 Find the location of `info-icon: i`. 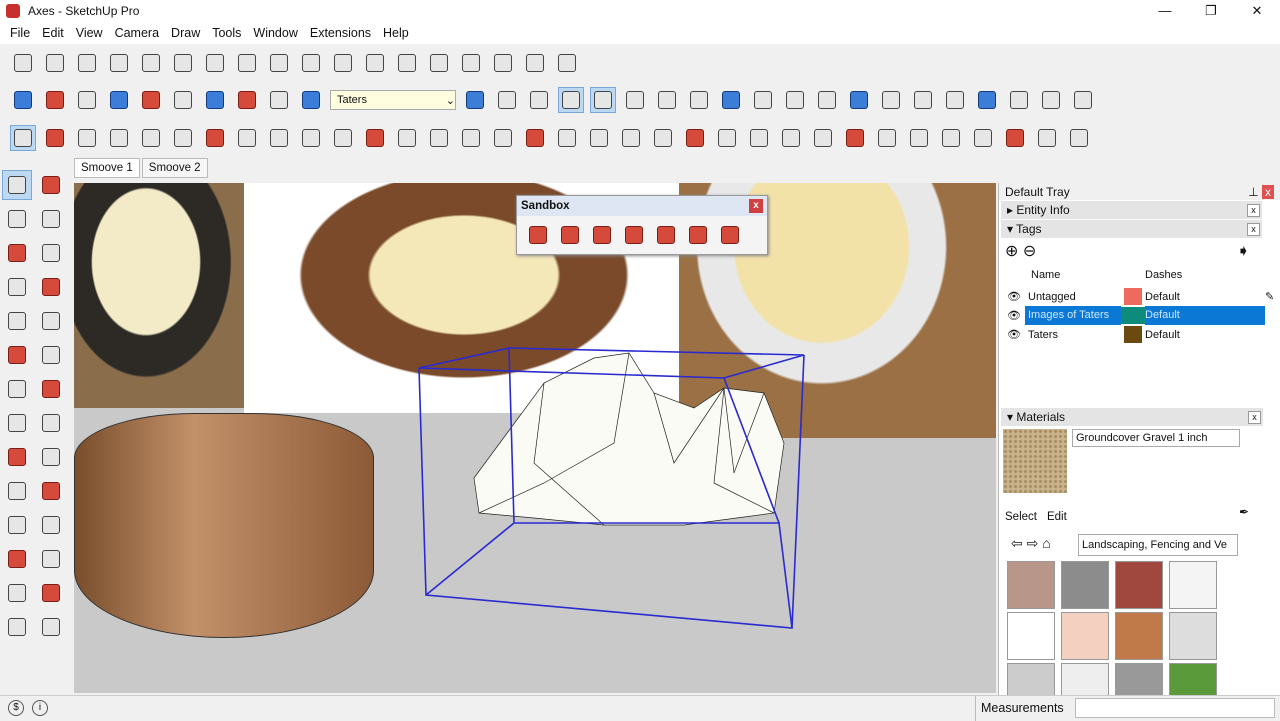

info-icon: i is located at coordinates (40, 708).